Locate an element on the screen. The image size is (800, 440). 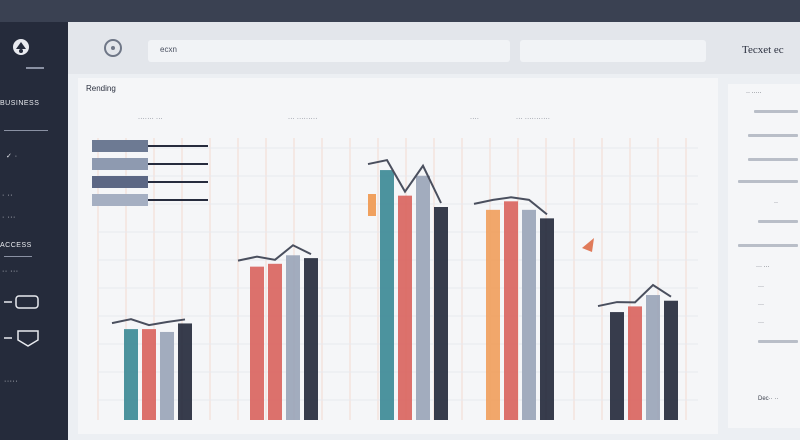
sidebar-item-label: · ·· is located at coordinates (7, 195).